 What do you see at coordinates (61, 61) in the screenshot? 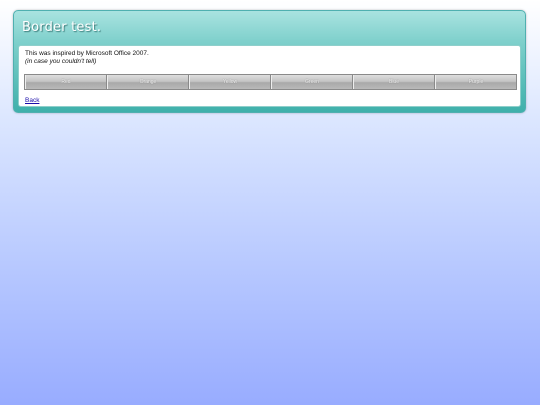
I see `intro-line-2: (in case you couldn't tell)` at bounding box center [61, 61].